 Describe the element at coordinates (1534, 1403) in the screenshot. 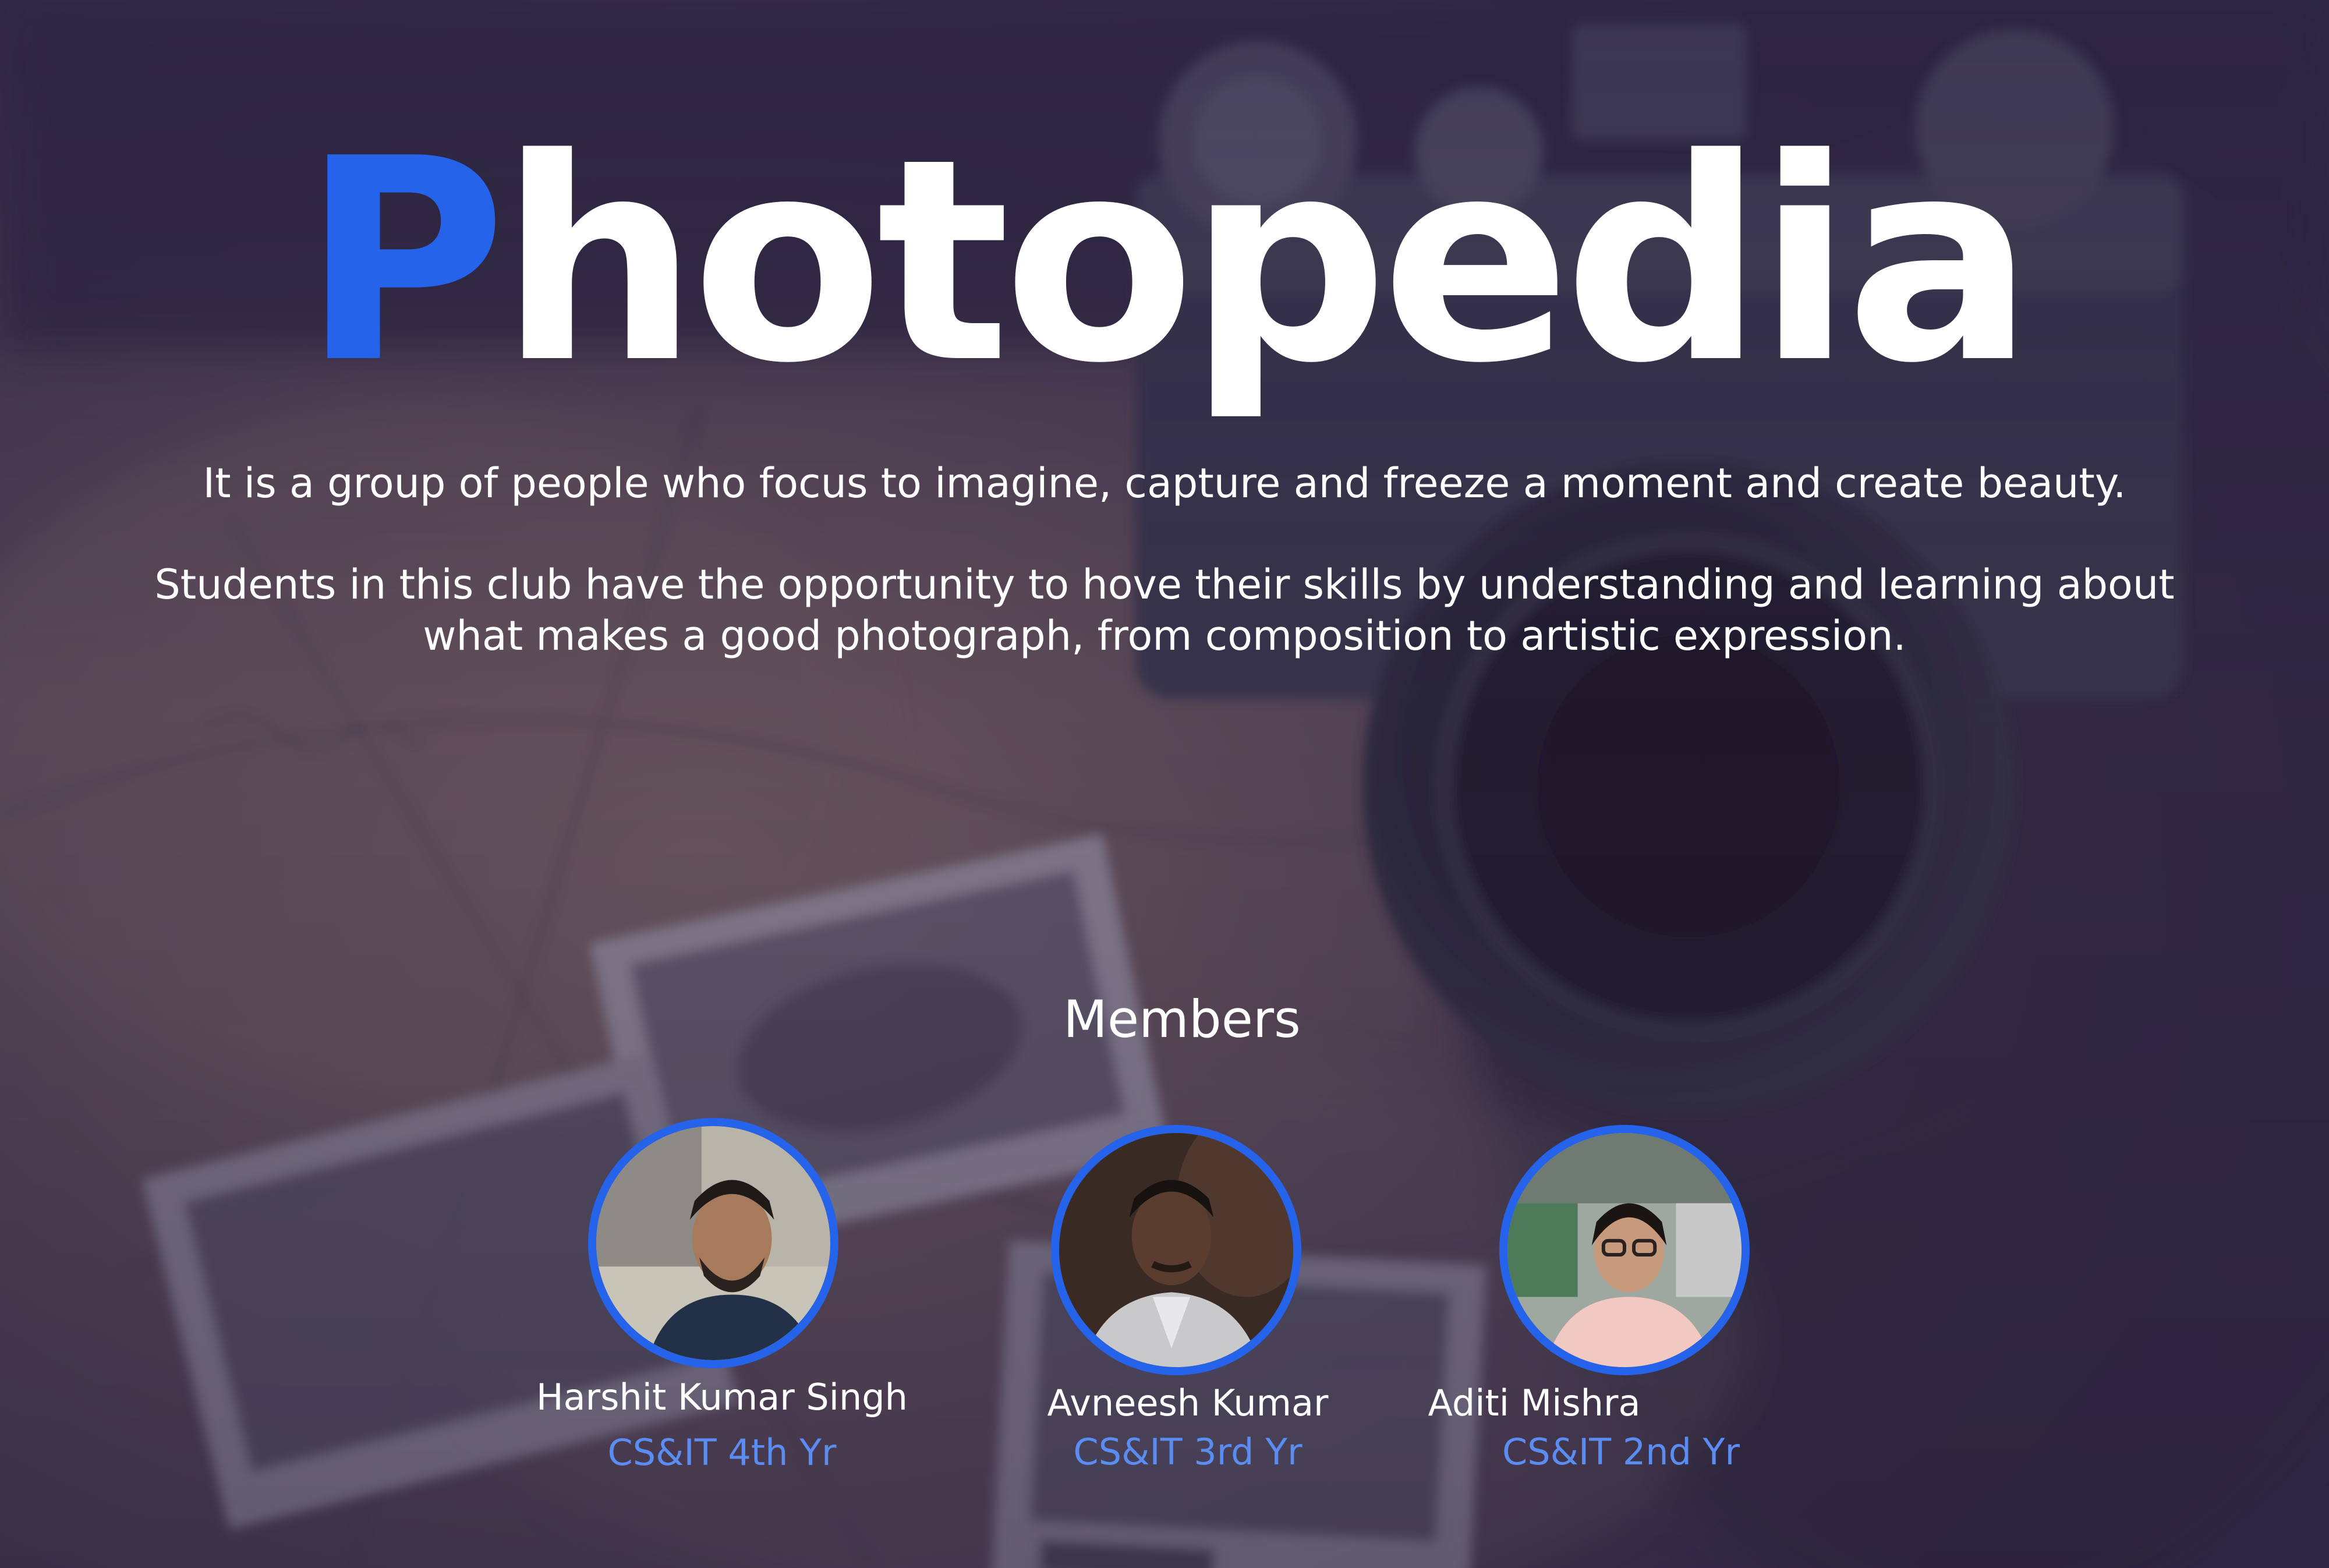

I see `member-name: Aditi Mishra` at that location.